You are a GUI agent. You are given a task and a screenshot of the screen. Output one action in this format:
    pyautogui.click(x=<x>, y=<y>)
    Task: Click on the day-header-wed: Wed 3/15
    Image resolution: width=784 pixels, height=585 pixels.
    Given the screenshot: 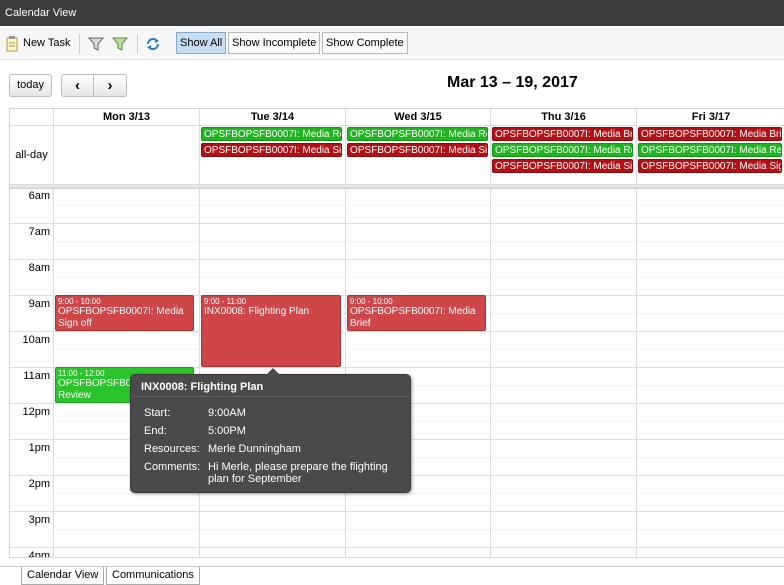 What is the action you would take?
    pyautogui.click(x=417, y=117)
    